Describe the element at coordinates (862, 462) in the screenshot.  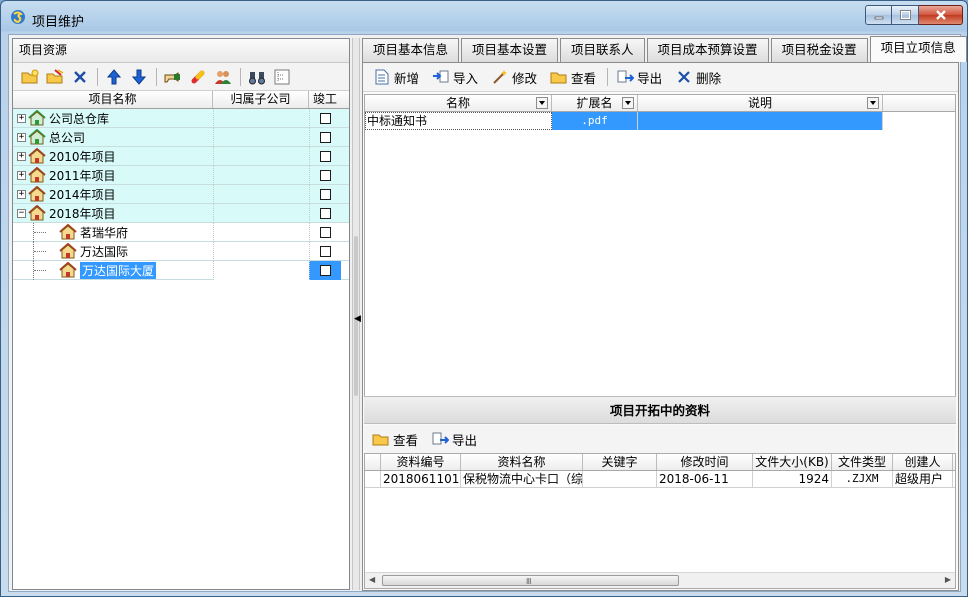
I see `col-file-type: 文件类型` at that location.